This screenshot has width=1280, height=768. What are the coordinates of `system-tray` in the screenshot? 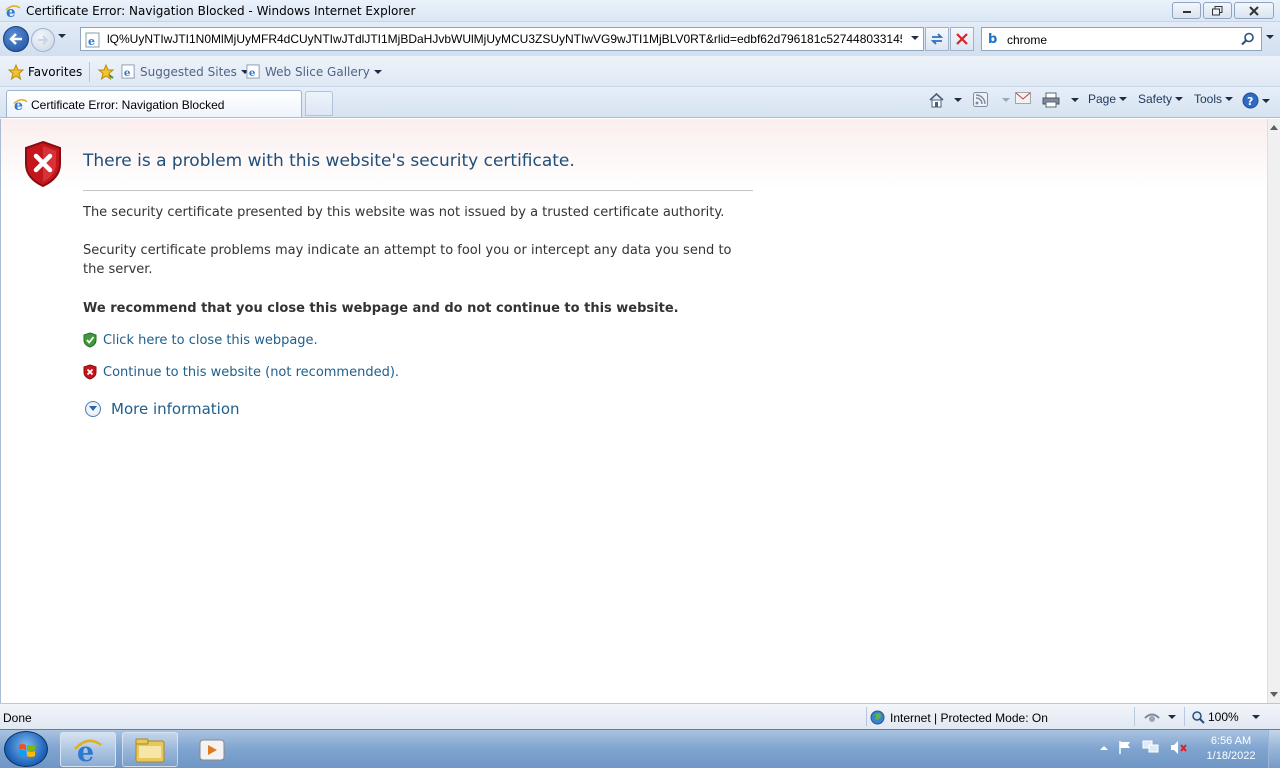 It's located at (1144, 747).